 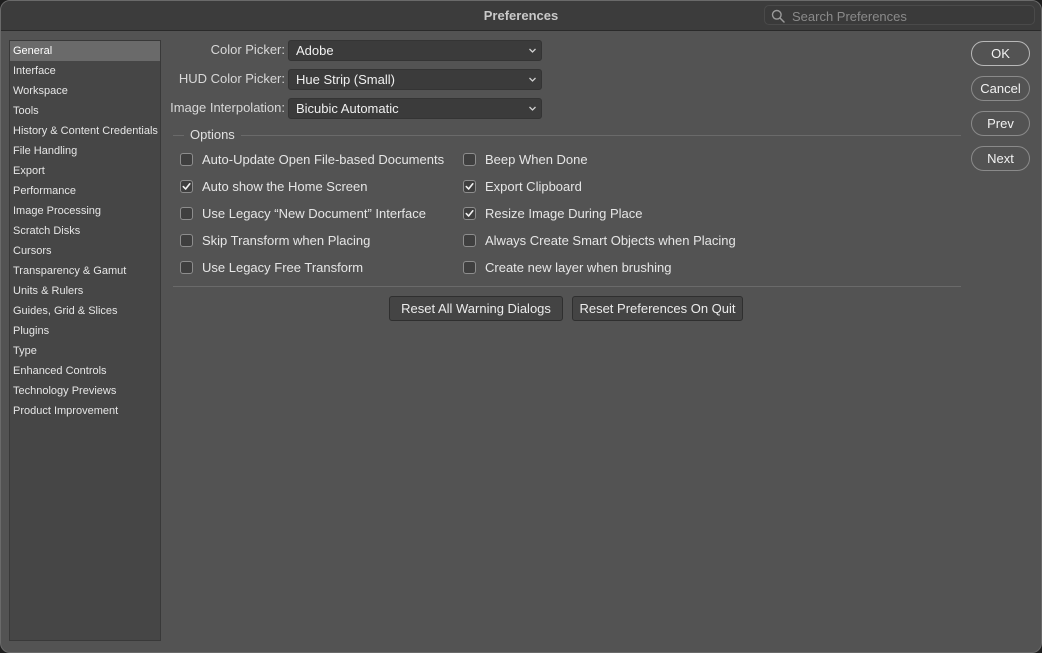 What do you see at coordinates (314, 213) in the screenshot?
I see `option-label: Use Legacy “New Document” Interface` at bounding box center [314, 213].